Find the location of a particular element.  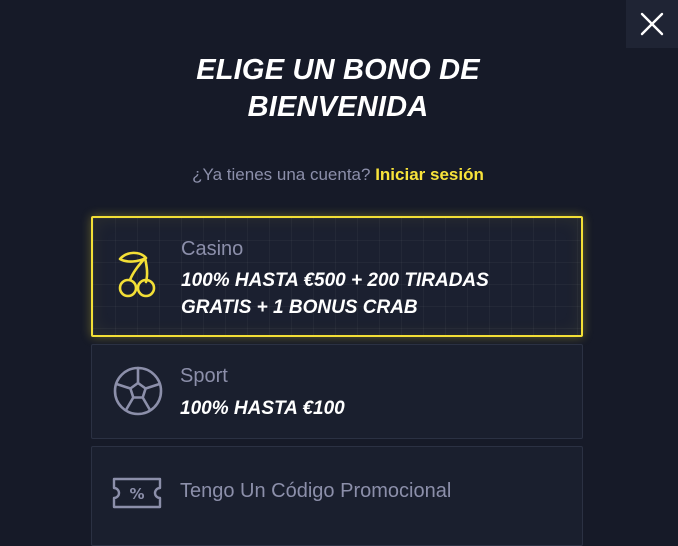

bonus-card-description: 100% HASTA €100 is located at coordinates (262, 408).